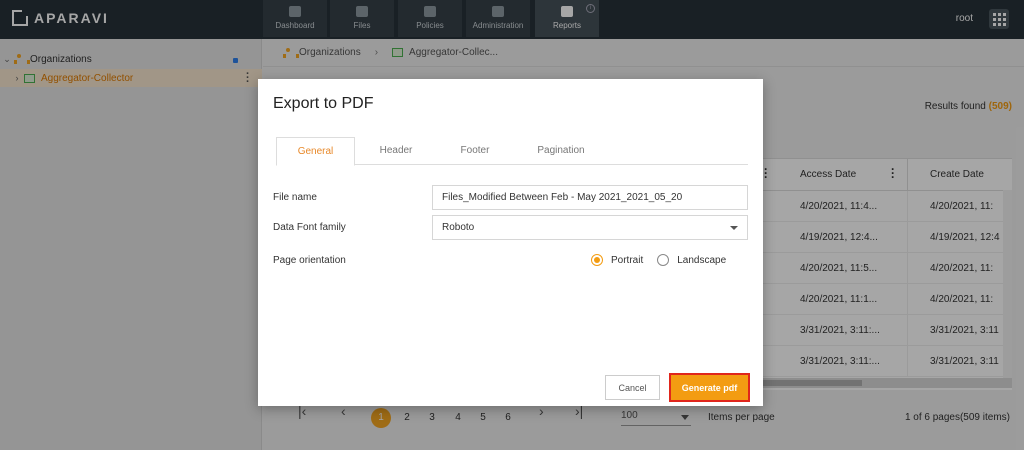 Image resolution: width=1024 pixels, height=450 pixels. I want to click on dialog-tabs: General Header Footer Pagination, so click(512, 151).